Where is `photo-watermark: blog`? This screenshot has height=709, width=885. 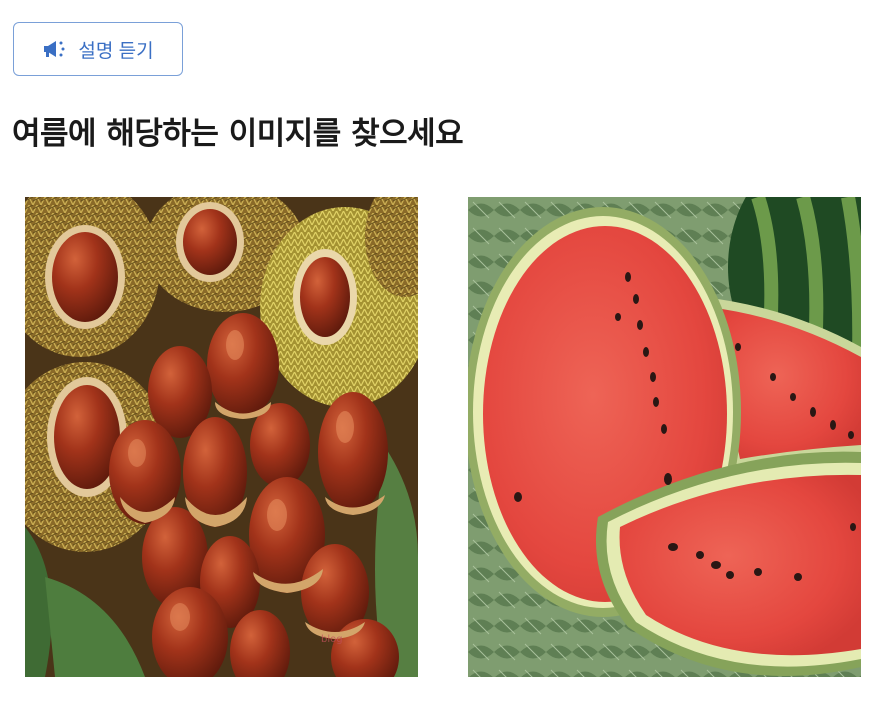 photo-watermark: blog is located at coordinates (332, 639).